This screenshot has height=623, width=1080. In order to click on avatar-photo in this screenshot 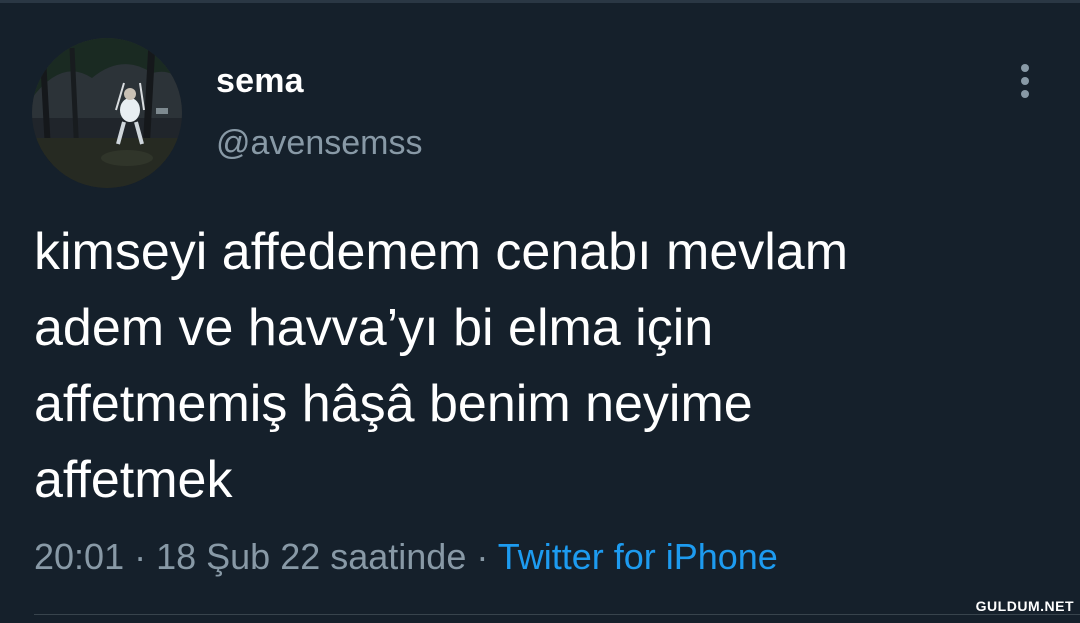, I will do `click(107, 113)`.